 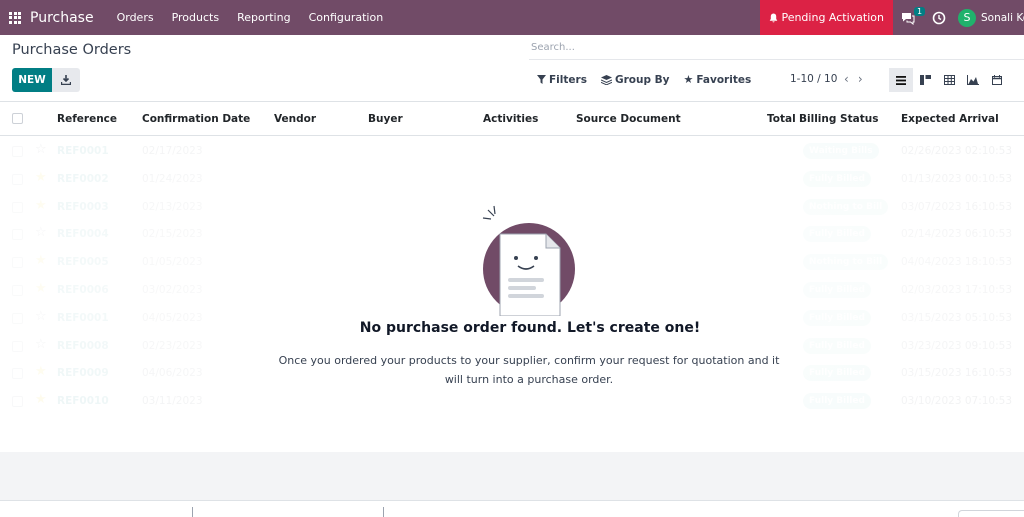 I want to click on list-icon, so click(x=901, y=80).